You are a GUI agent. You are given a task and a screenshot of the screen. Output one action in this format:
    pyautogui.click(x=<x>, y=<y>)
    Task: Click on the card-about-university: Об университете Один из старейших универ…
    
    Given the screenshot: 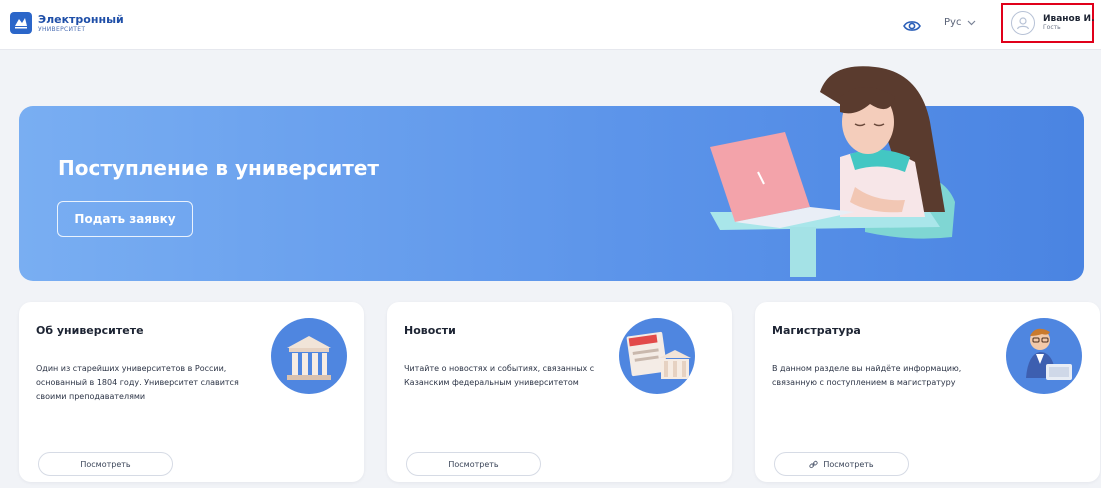 What is the action you would take?
    pyautogui.click(x=191, y=392)
    